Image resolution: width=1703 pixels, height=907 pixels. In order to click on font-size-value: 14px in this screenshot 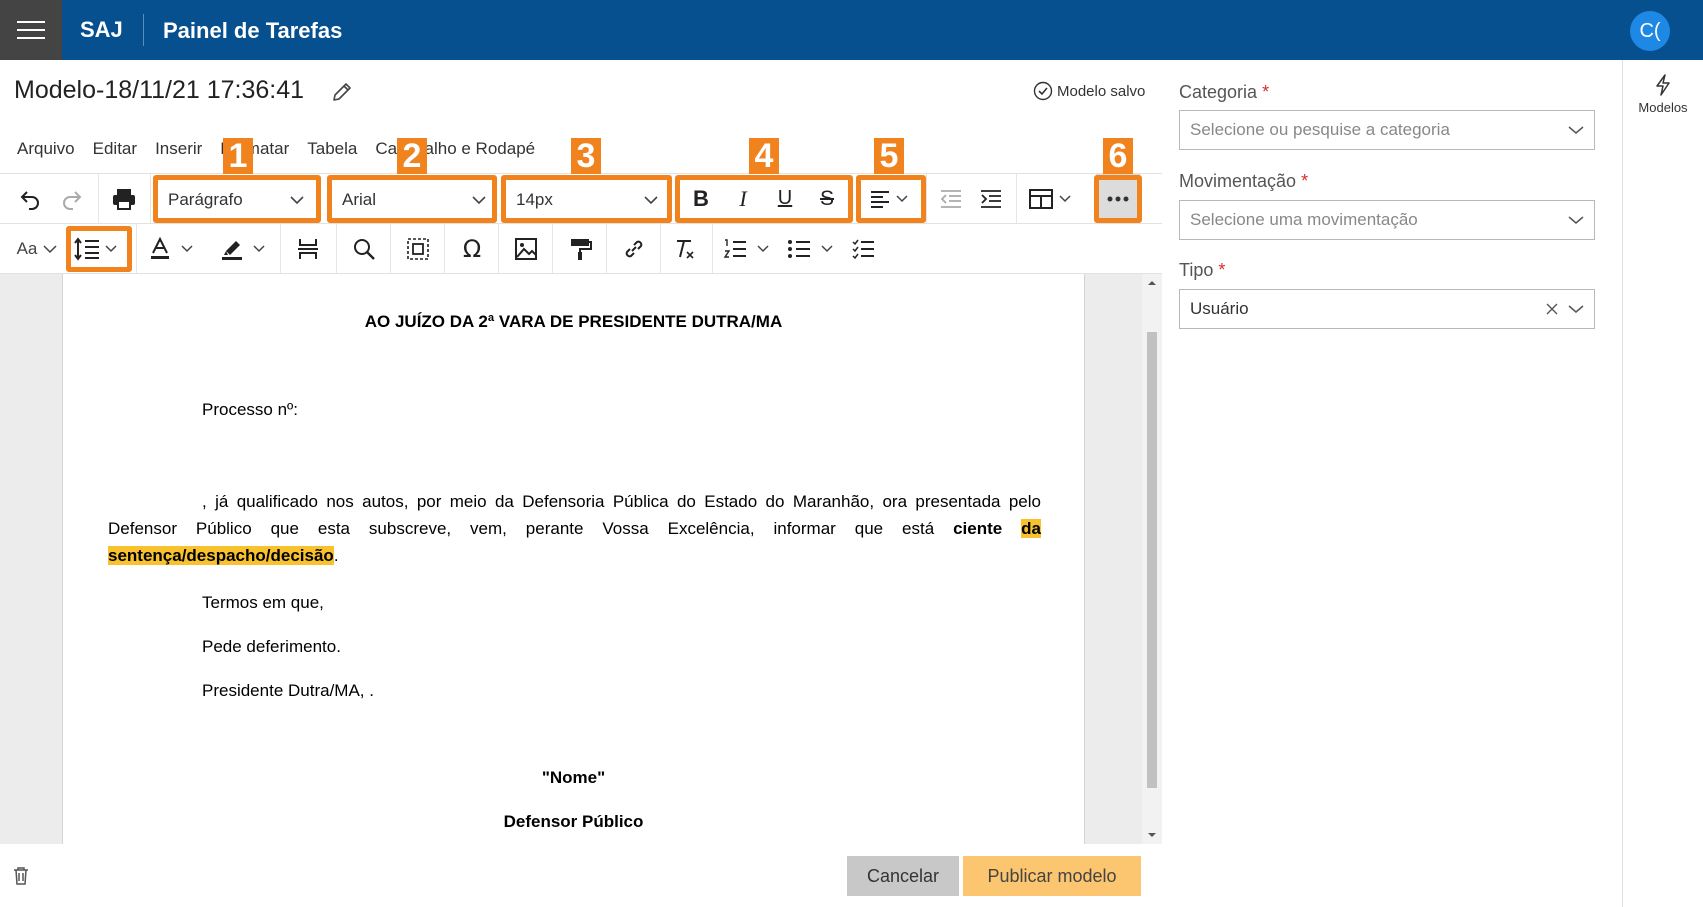, I will do `click(534, 199)`.